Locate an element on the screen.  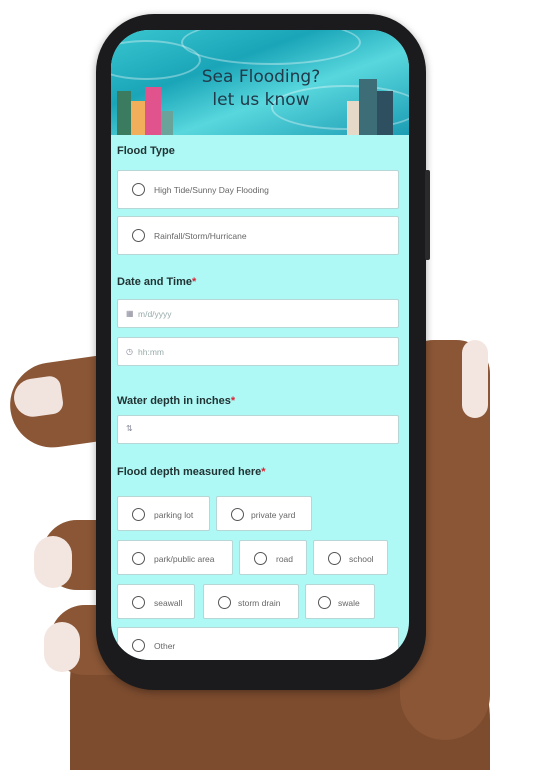
measured-here-option: parking lot is located at coordinates (163, 513).